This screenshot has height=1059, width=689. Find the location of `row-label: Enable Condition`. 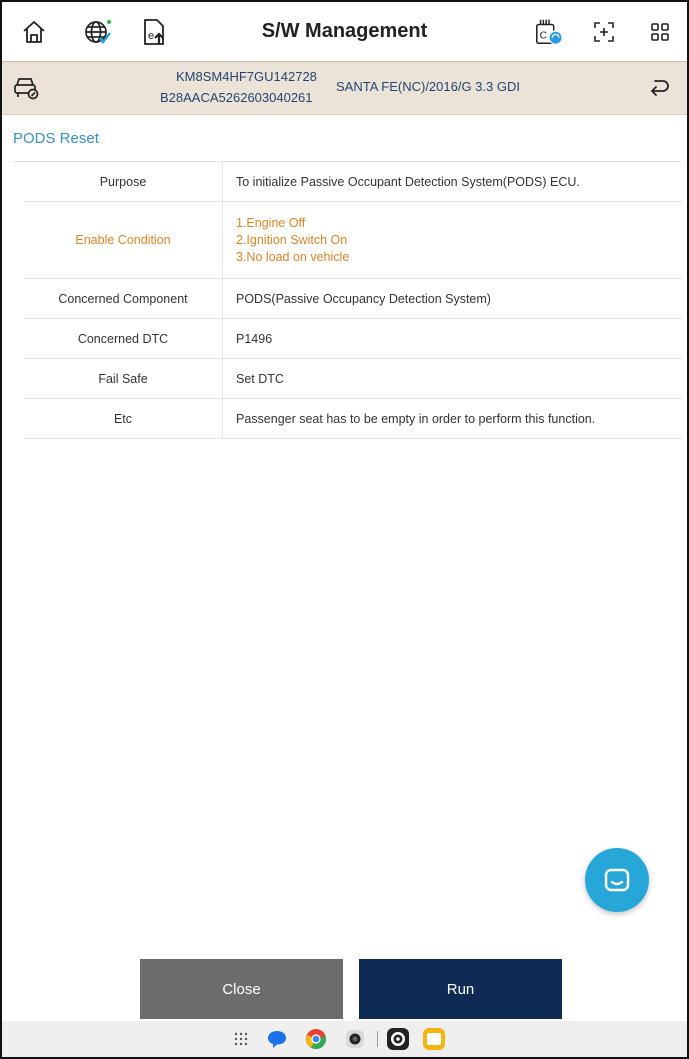

row-label: Enable Condition is located at coordinates (123, 240).